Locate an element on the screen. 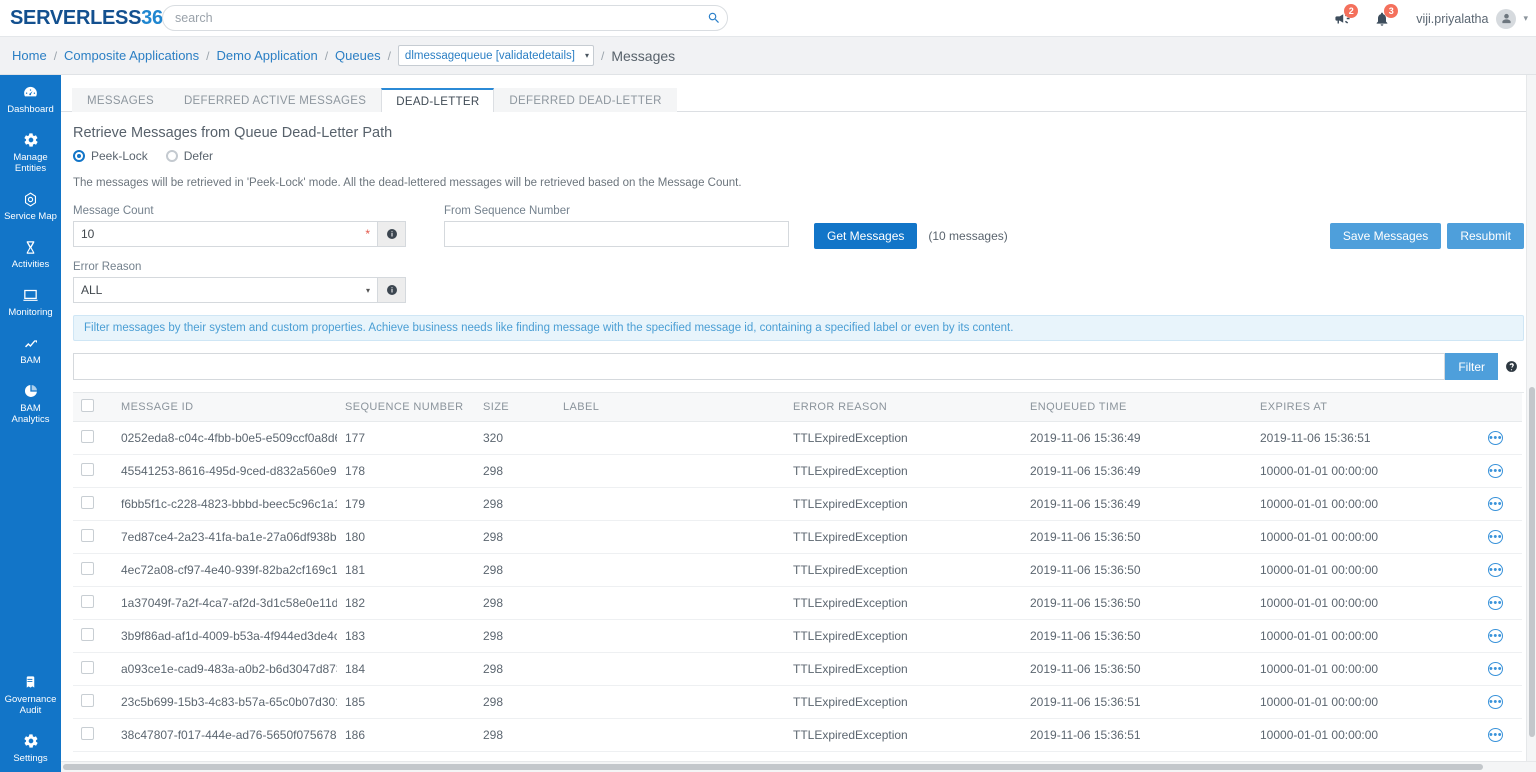 The height and width of the screenshot is (772, 1536). cell-expires-at: 10000-01-01 00:00:00 is located at coordinates (1366, 603).